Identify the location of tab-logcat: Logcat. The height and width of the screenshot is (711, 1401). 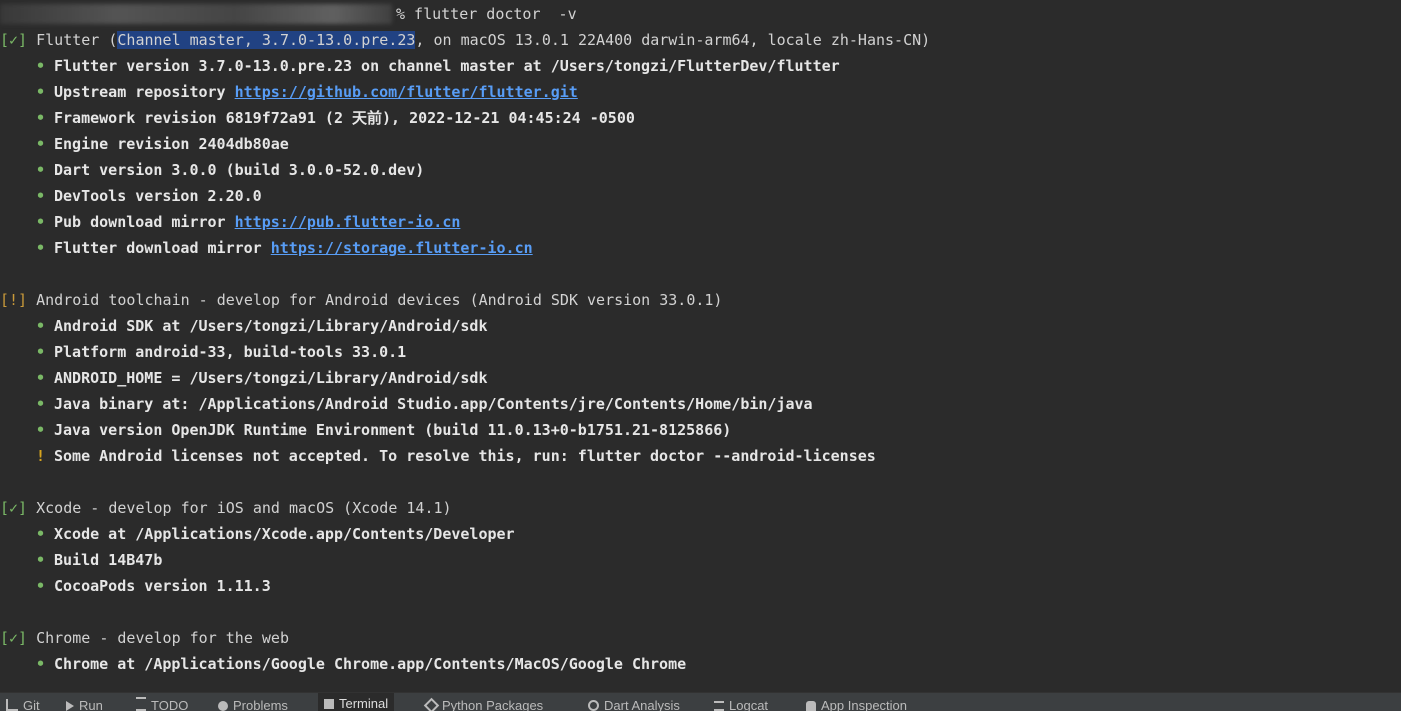
(741, 704).